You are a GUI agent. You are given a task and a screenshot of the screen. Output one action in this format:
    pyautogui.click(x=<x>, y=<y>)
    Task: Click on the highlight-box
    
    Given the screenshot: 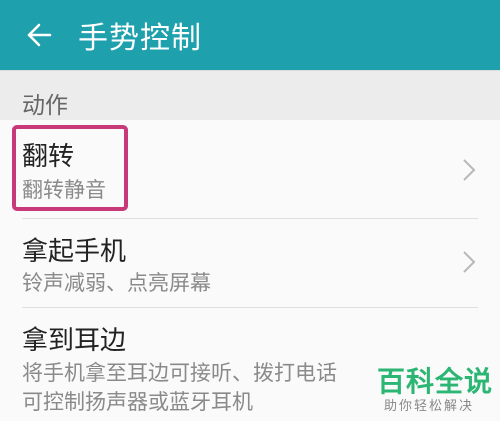 What is the action you would take?
    pyautogui.click(x=70, y=168)
    